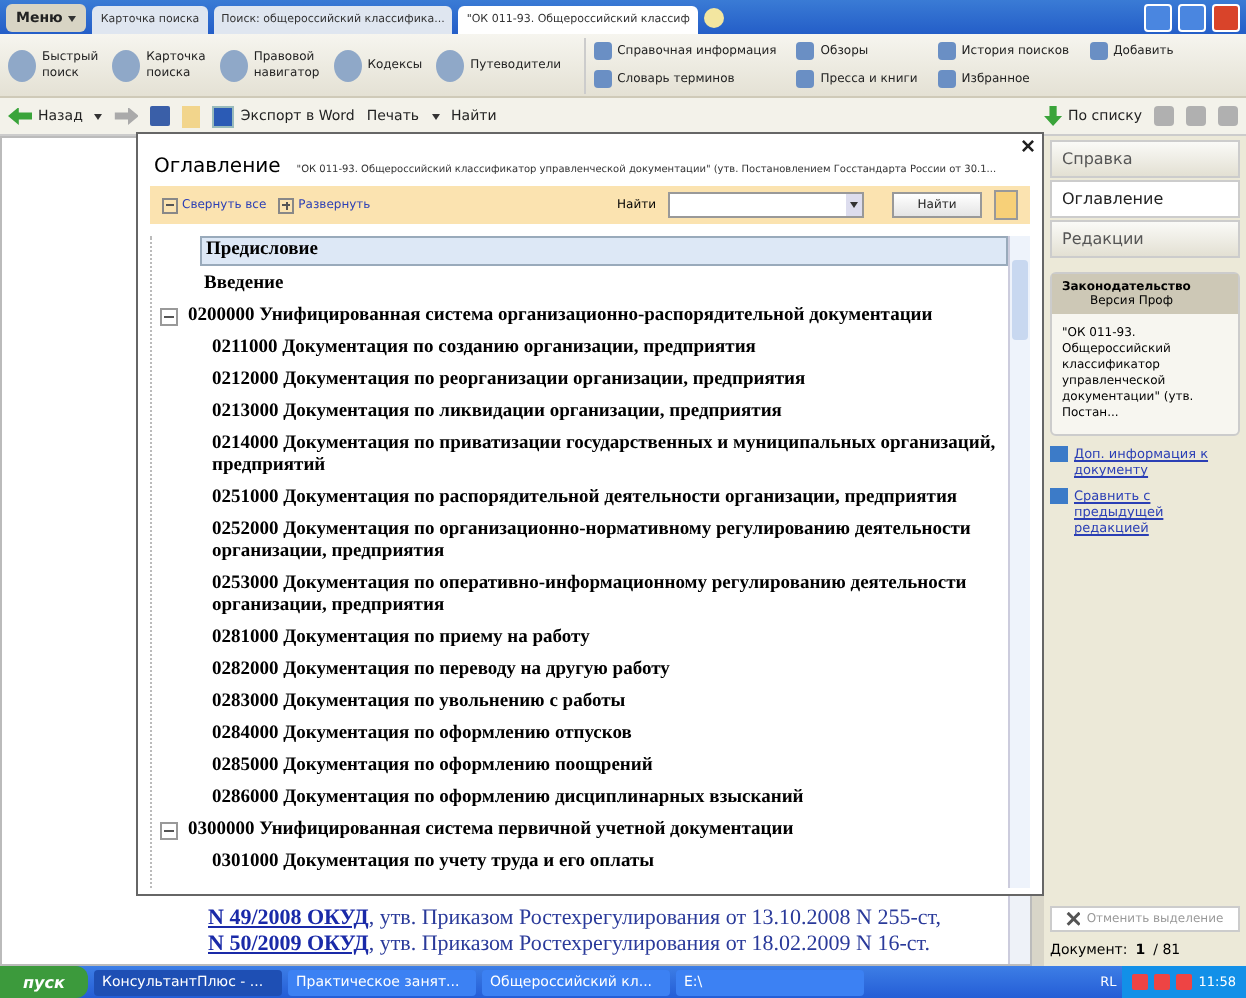 This screenshot has height=998, width=1246. Describe the element at coordinates (508, 799) in the screenshot. I see `tree-item: 0286000 Документация по оформлению дисциплинарных взысканий` at that location.